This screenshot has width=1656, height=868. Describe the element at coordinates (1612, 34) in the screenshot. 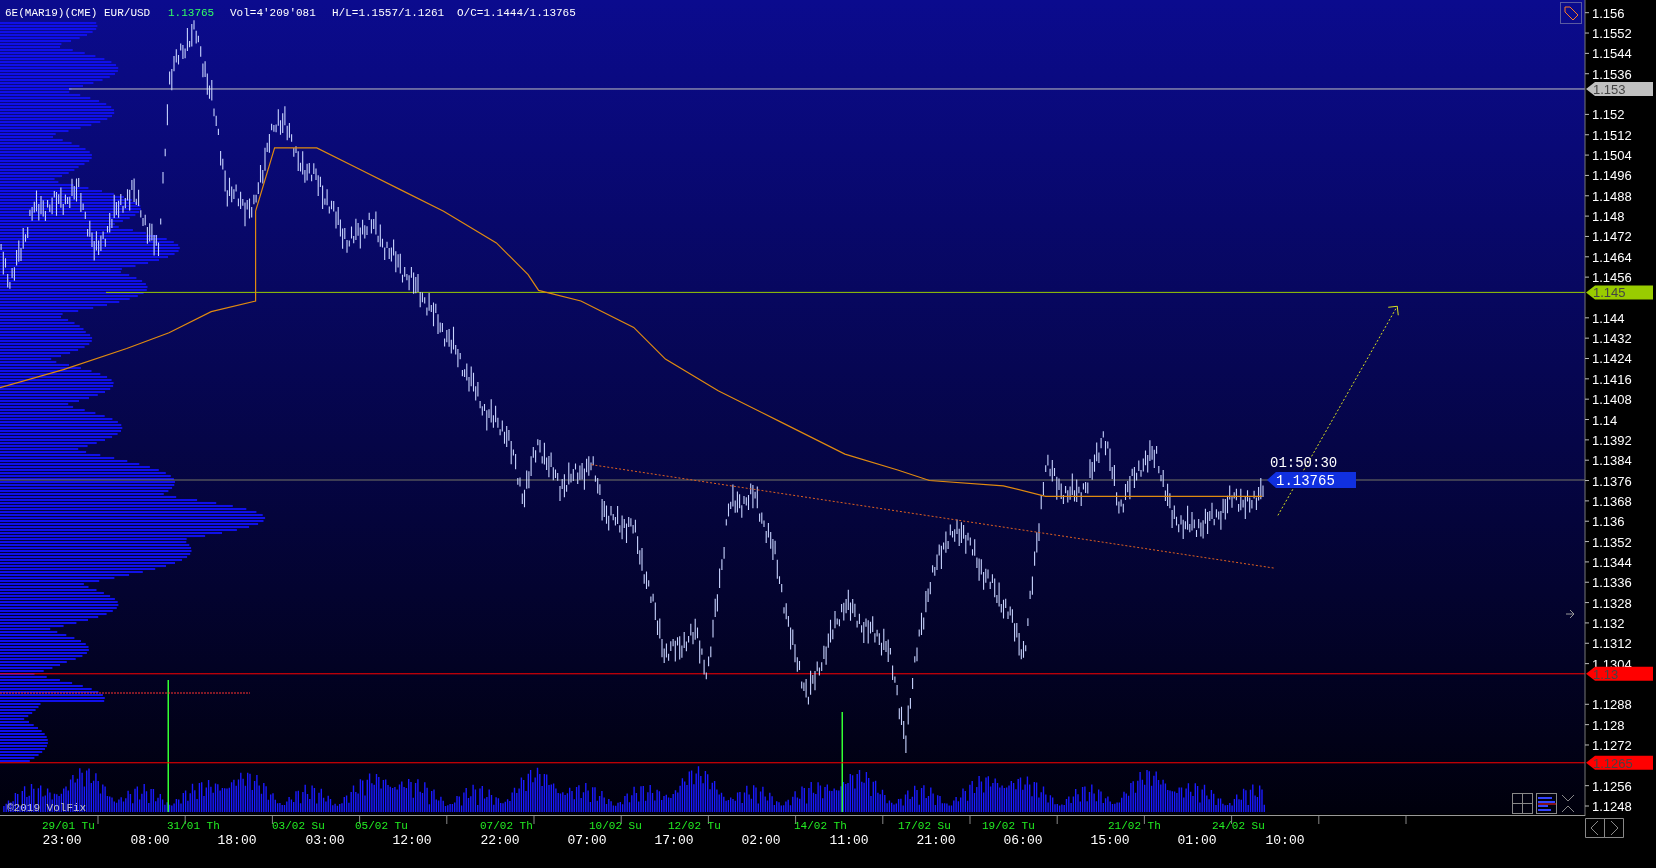

I see `price-label: 1.1552` at that location.